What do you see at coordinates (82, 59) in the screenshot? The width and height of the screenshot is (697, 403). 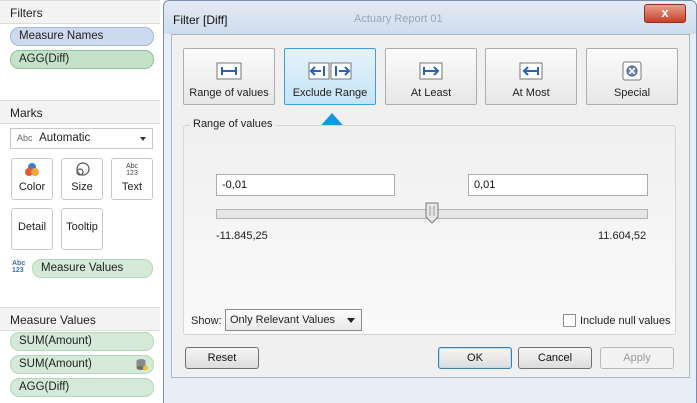 I see `filter-pill-agg-diff: AGG(Diff)` at bounding box center [82, 59].